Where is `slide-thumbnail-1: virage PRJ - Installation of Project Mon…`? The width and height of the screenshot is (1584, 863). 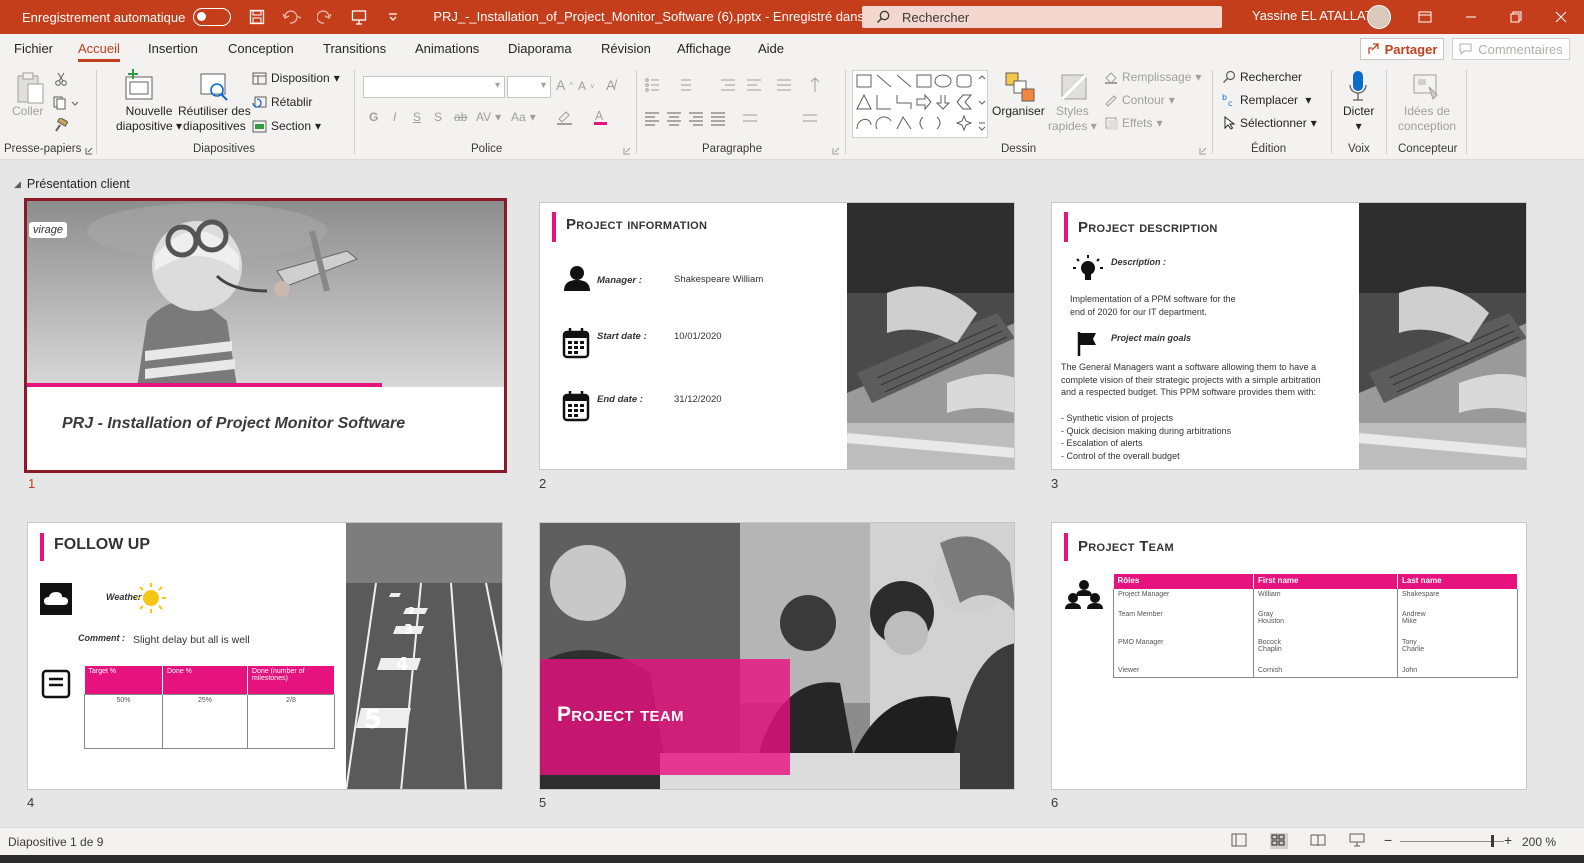
slide-thumbnail-1: virage PRJ - Installation of Project Mon… is located at coordinates (265, 335).